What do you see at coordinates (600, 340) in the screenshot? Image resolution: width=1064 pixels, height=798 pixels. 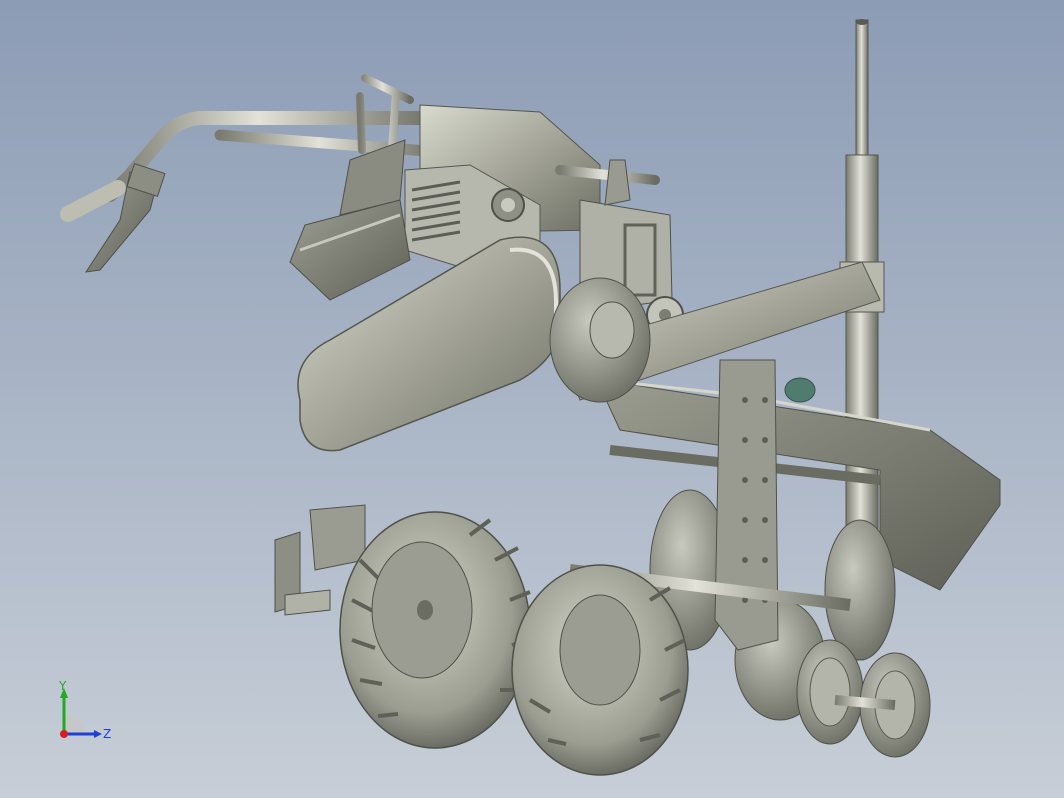 I see `gear-hub` at bounding box center [600, 340].